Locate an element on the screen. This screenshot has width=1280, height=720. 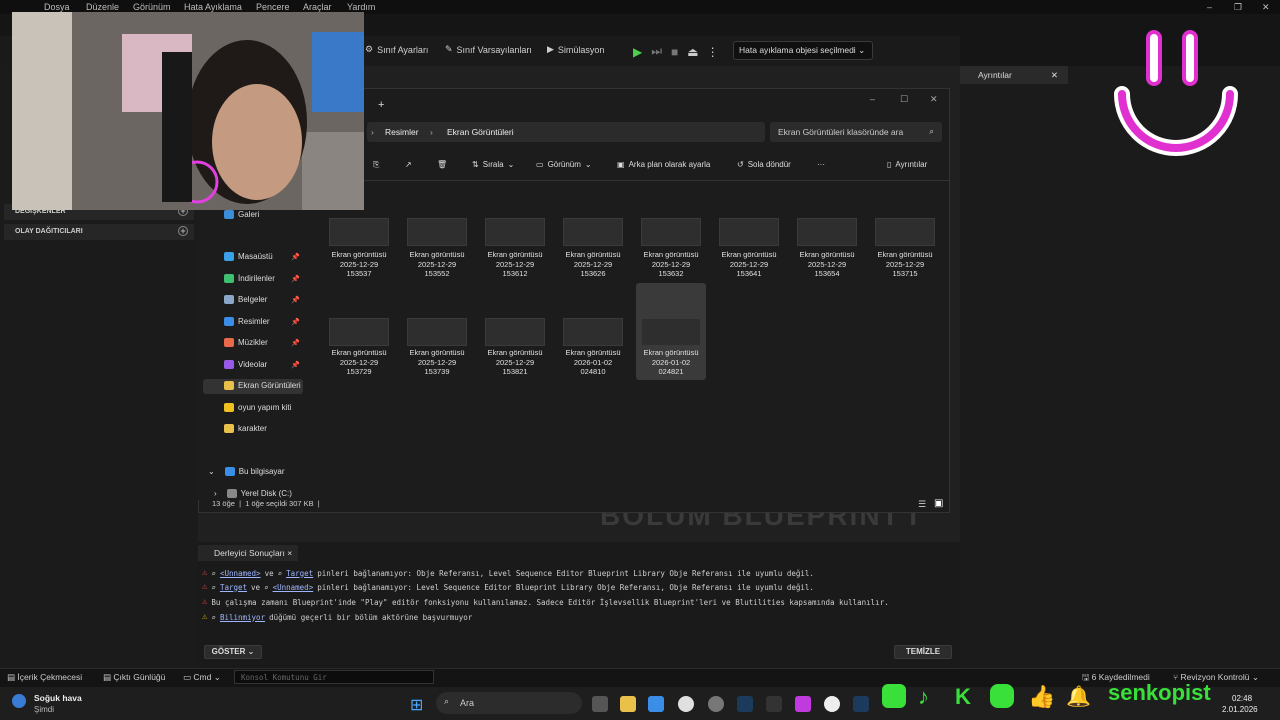
menu-window: Pencere is located at coordinates (273, 7).